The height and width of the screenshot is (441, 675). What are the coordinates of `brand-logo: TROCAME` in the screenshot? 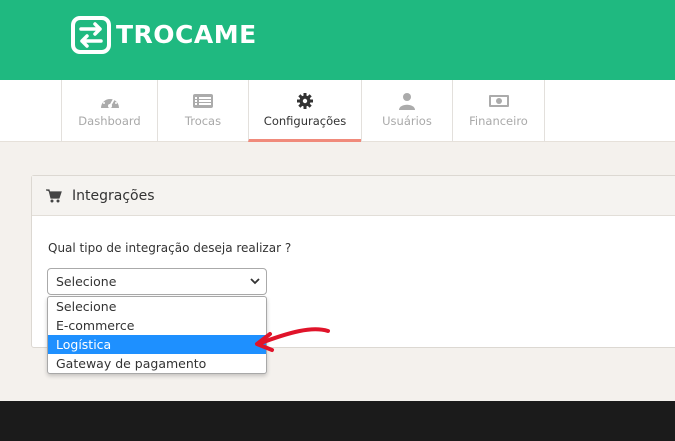 It's located at (163, 35).